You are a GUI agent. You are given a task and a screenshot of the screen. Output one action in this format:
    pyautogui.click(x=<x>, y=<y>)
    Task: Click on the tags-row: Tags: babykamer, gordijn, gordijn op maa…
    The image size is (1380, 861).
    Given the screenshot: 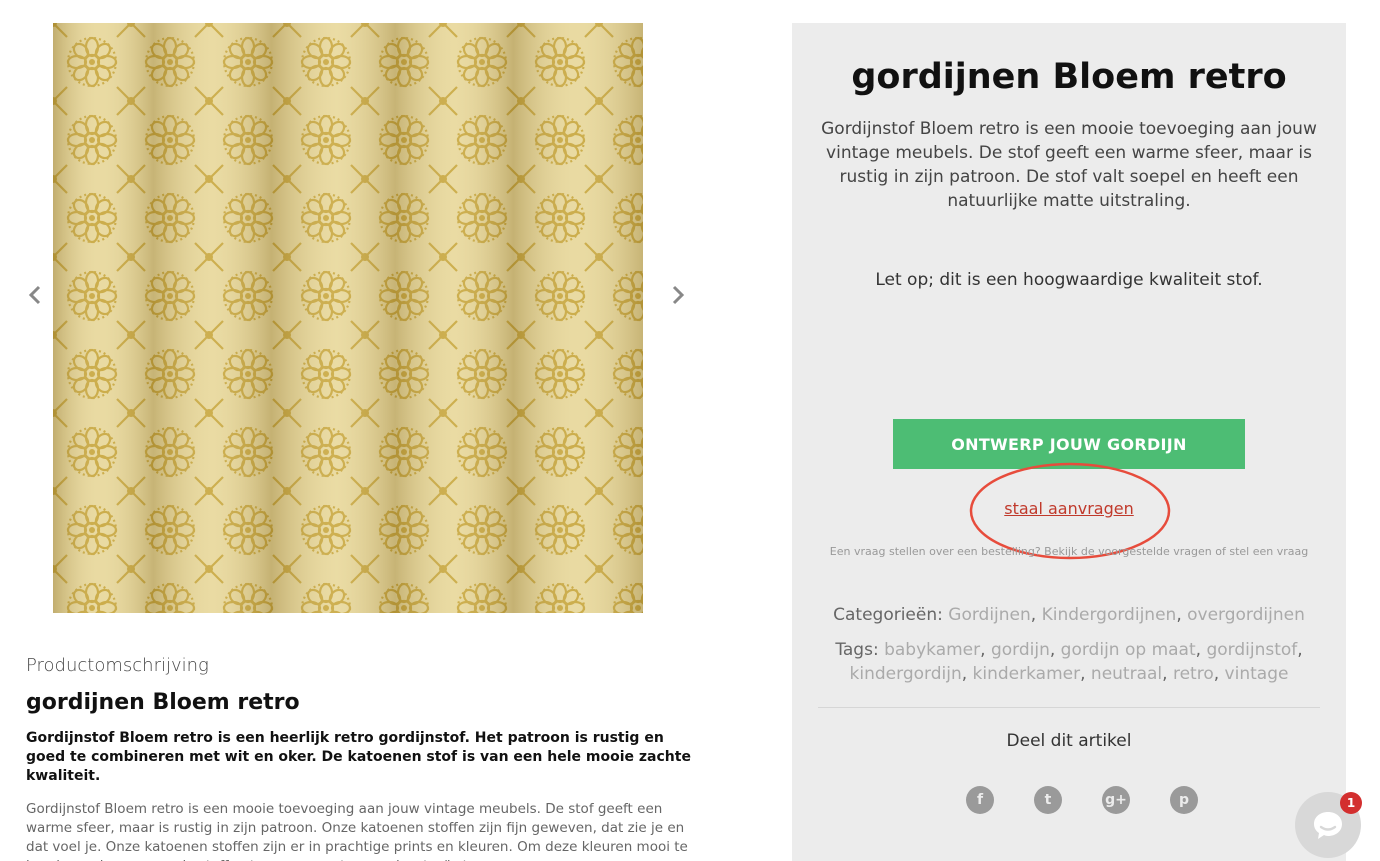 What is the action you would take?
    pyautogui.click(x=1069, y=662)
    